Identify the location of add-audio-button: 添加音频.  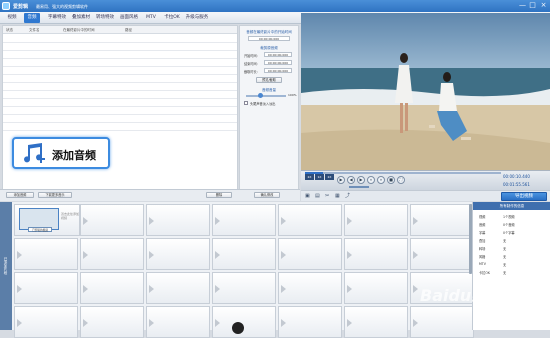
(20, 195).